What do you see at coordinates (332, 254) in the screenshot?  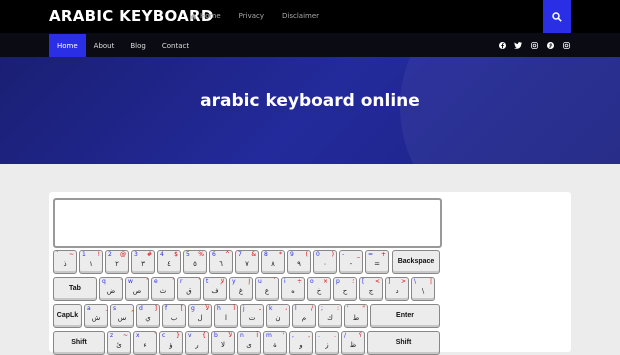 I see `key-shift-char: )` at bounding box center [332, 254].